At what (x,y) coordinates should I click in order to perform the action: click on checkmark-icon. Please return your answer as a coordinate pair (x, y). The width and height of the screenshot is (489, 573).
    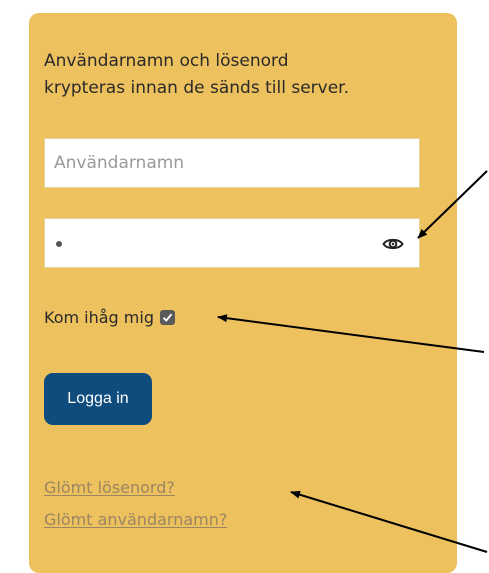
    Looking at the image, I should click on (167, 317).